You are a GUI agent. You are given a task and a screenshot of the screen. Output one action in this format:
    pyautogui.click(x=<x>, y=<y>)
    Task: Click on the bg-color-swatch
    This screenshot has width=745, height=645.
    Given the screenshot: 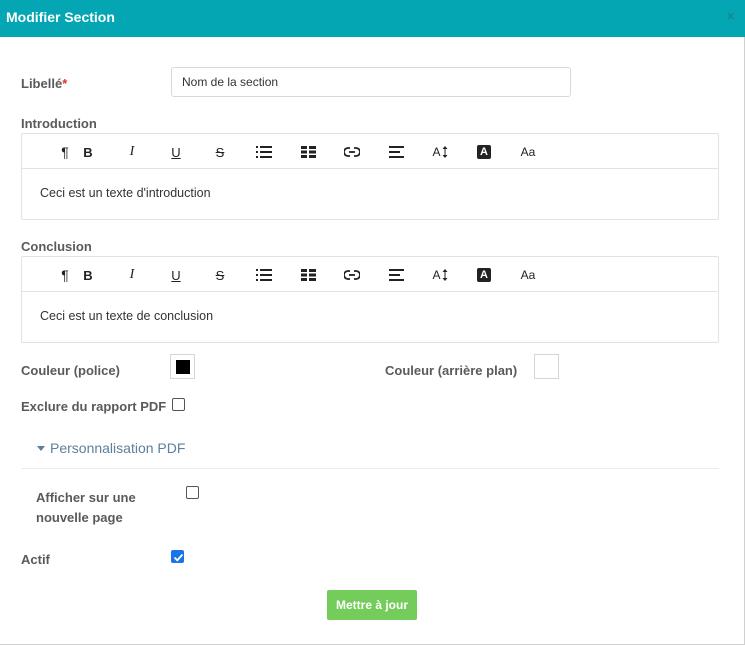 What is the action you would take?
    pyautogui.click(x=547, y=367)
    